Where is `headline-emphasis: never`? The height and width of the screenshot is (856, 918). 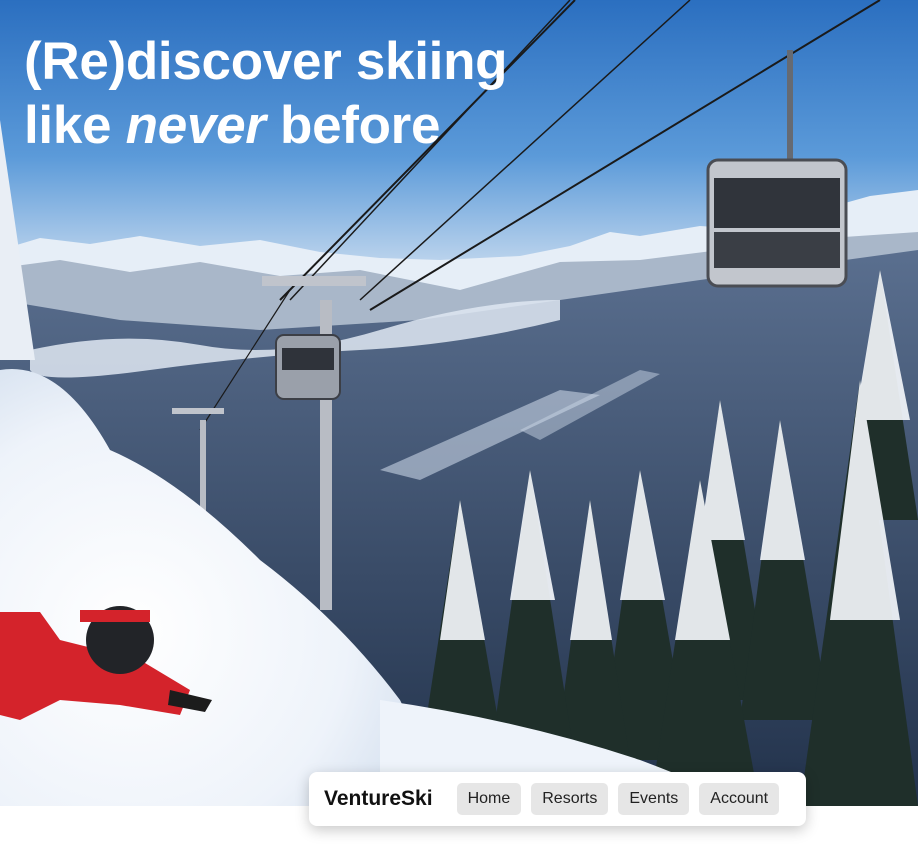
headline-emphasis: never is located at coordinates (195, 125).